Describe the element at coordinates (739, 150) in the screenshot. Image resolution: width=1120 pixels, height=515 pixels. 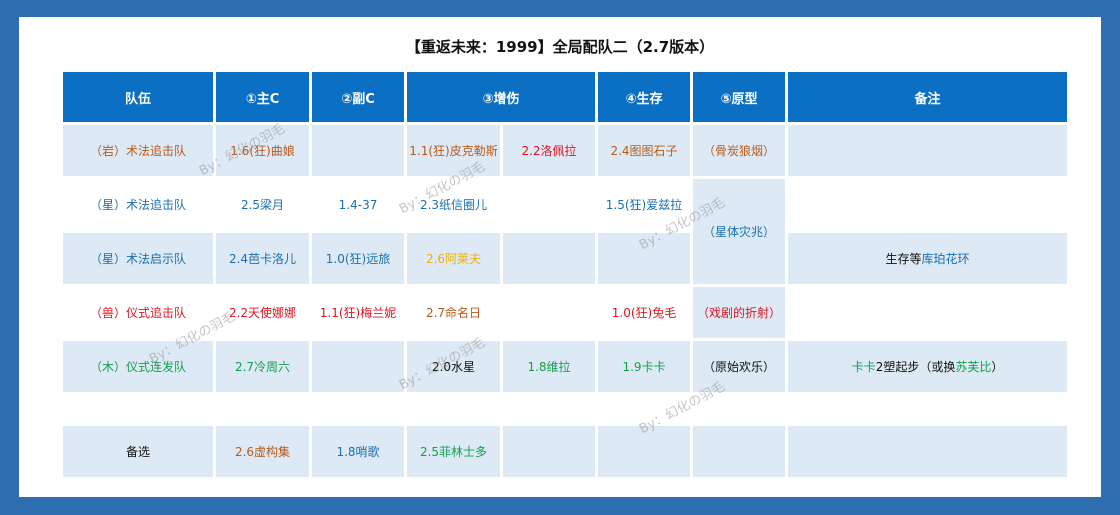
I see `arcanum-cell: （骨炭狼烟）` at that location.